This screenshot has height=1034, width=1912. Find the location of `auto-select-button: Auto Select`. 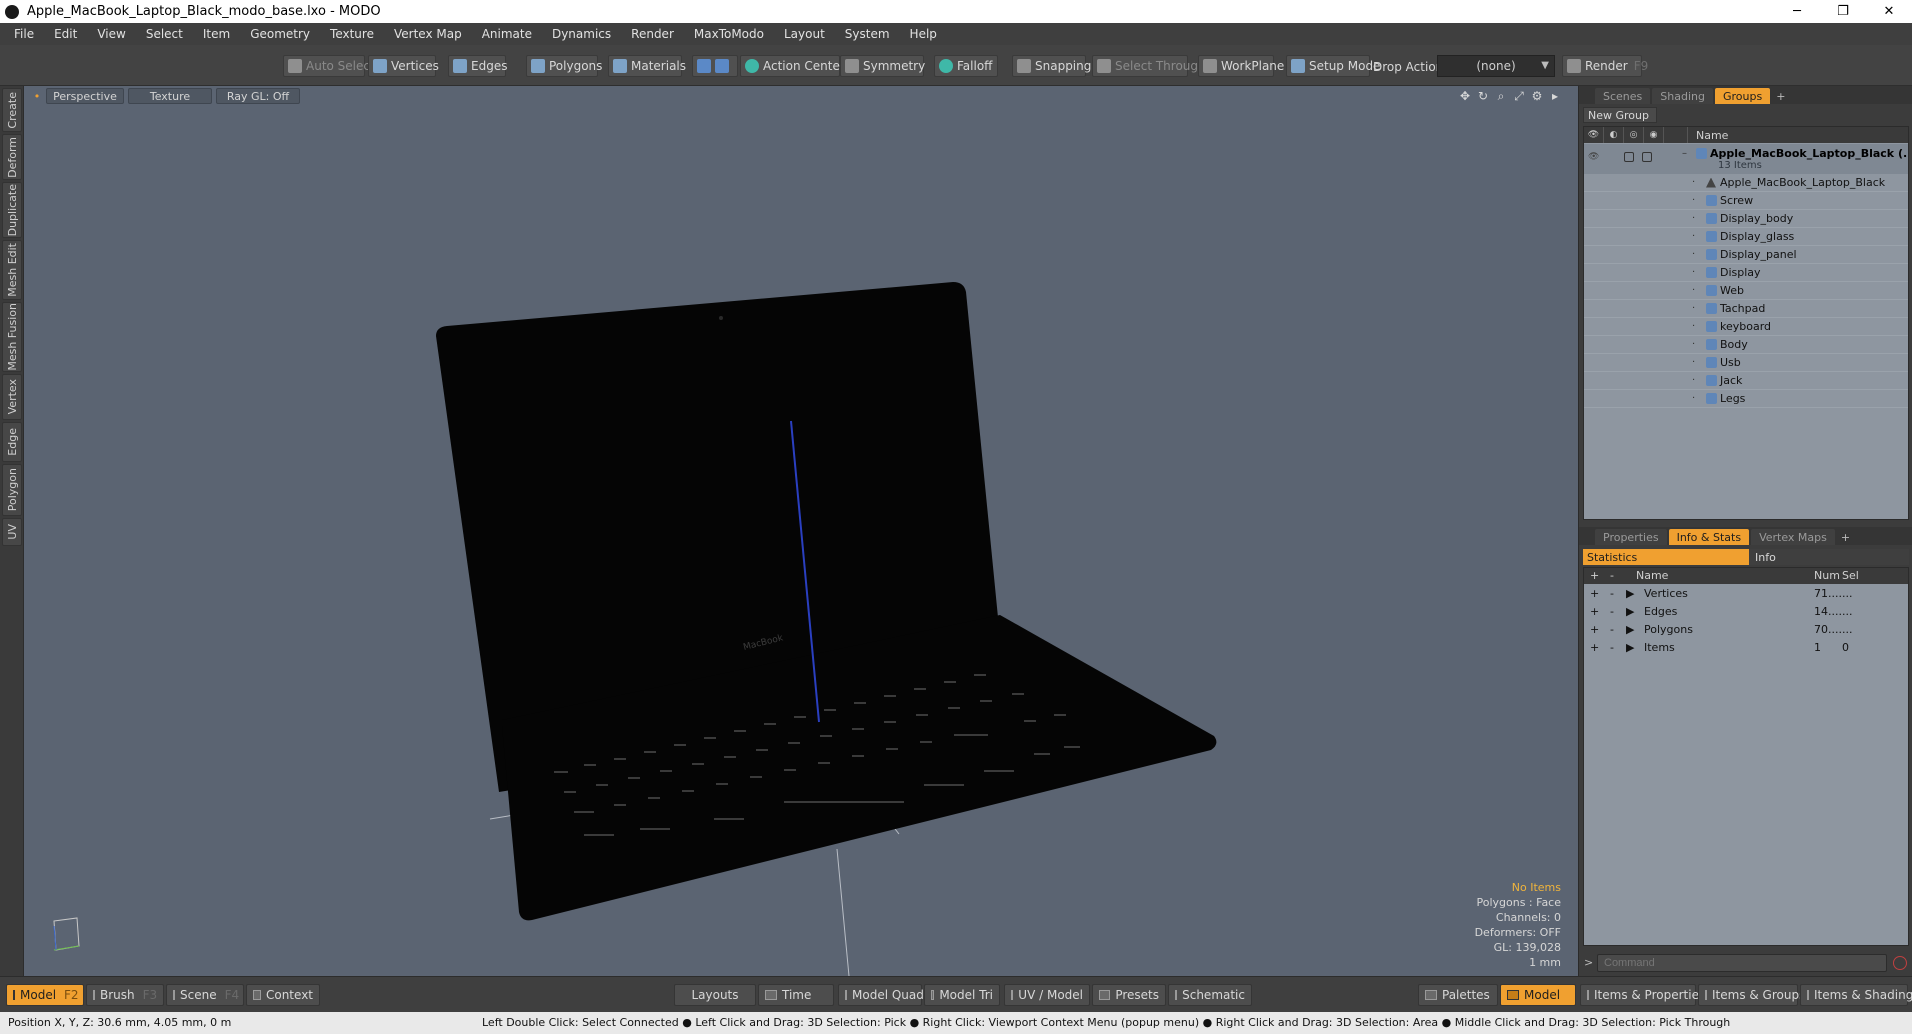

auto-select-button: Auto Select is located at coordinates (329, 66).